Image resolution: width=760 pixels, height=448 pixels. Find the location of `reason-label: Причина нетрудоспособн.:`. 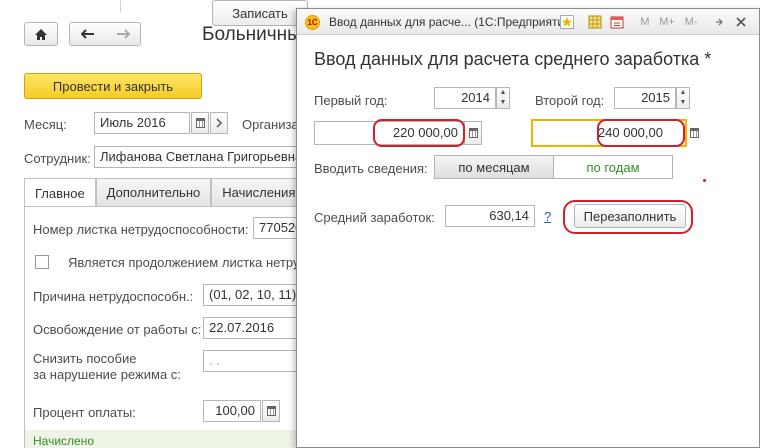

reason-label: Причина нетрудоспособн.: is located at coordinates (113, 296).